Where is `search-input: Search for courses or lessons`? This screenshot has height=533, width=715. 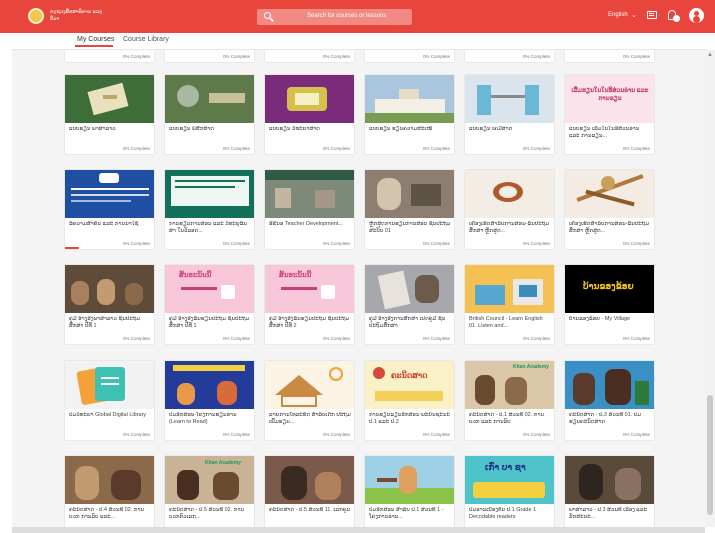 search-input: Search for courses or lessons is located at coordinates (334, 17).